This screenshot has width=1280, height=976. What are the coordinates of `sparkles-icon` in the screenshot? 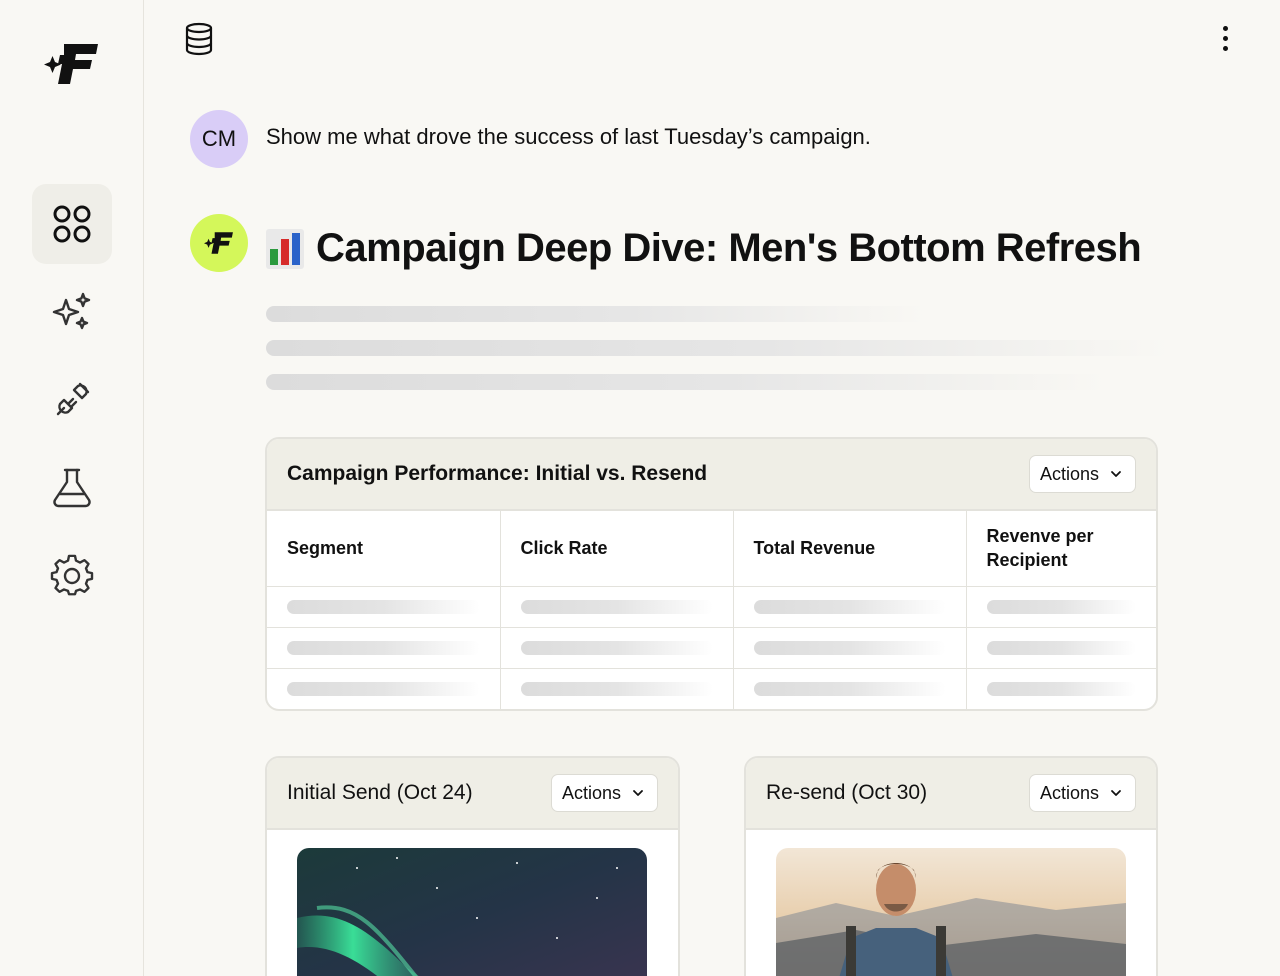 It's located at (71, 311).